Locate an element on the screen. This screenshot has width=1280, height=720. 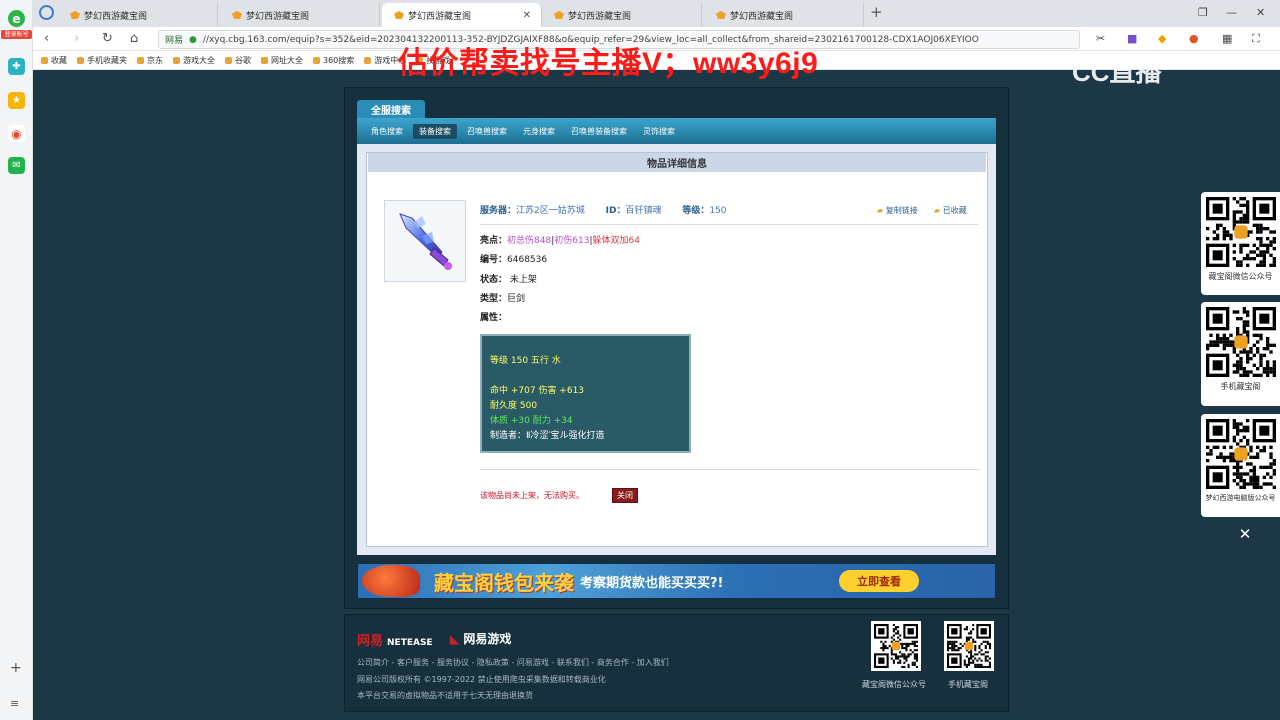
browser-home-icon is located at coordinates (46, 12).